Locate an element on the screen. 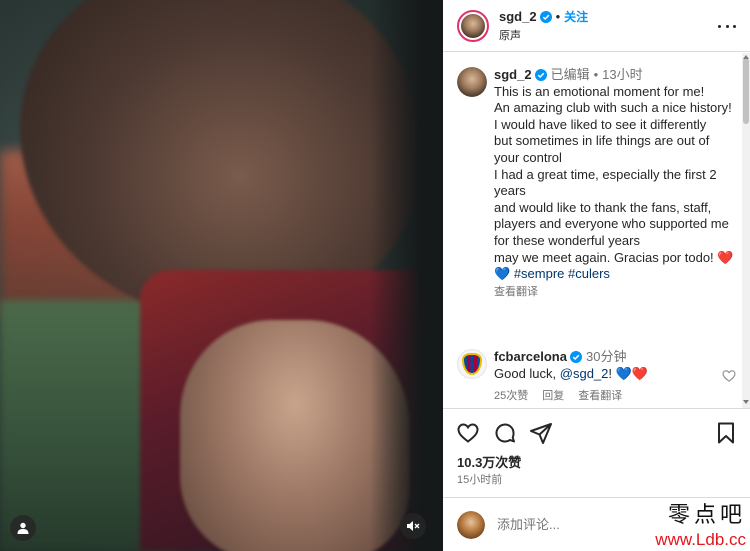 Image resolution: width=750 pixels, height=551 pixels. site-watermark: 零点吧 www.Ldb.cc is located at coordinates (680, 527).